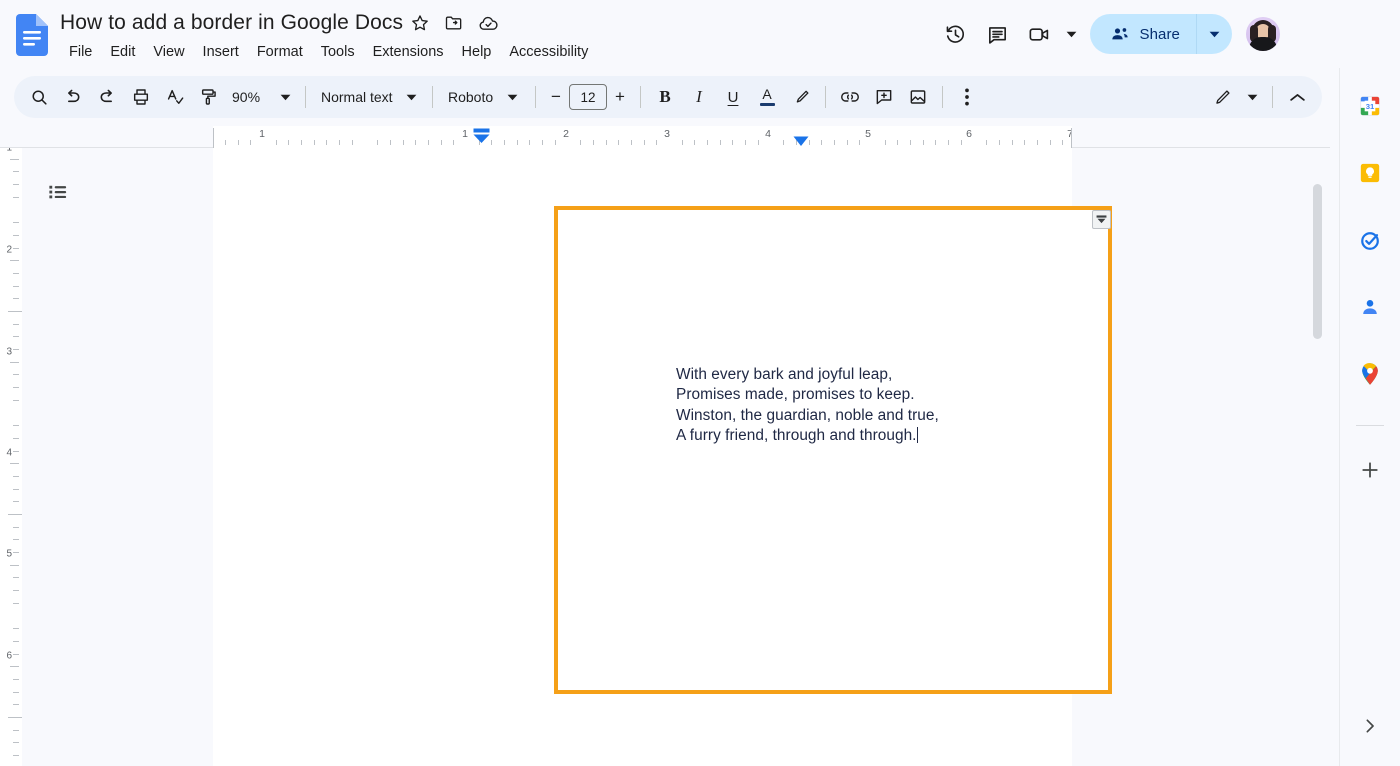  I want to click on menu-item-tools: Tools, so click(338, 52).